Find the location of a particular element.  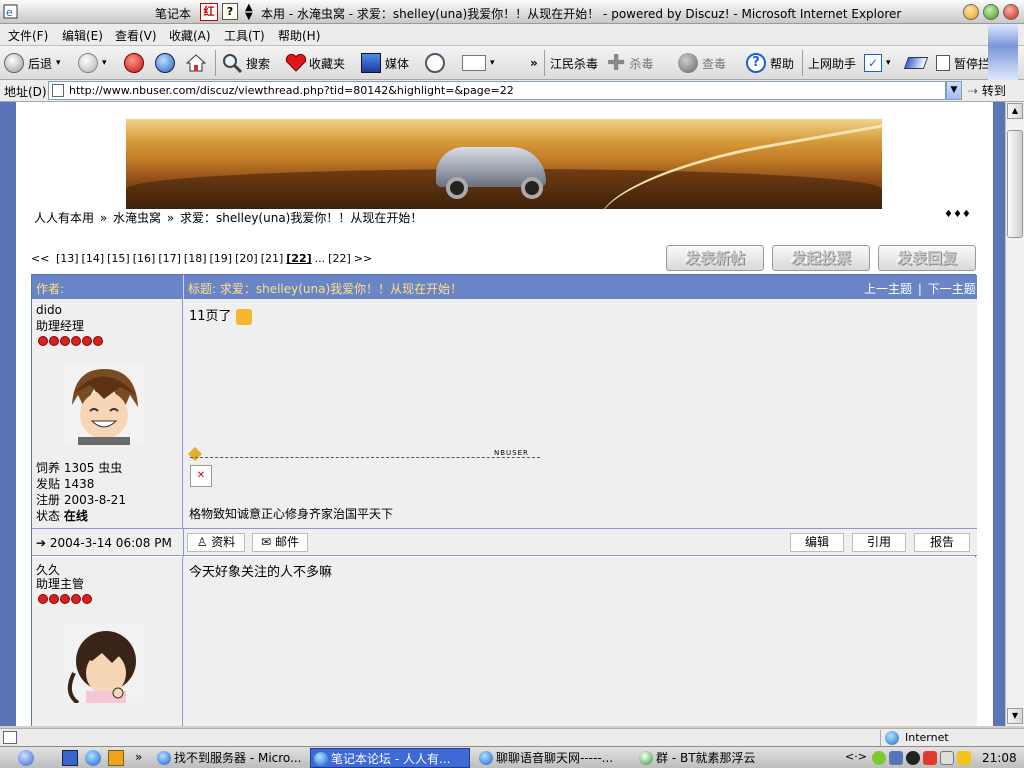

stat-status: 状态 在线 is located at coordinates (62, 516).